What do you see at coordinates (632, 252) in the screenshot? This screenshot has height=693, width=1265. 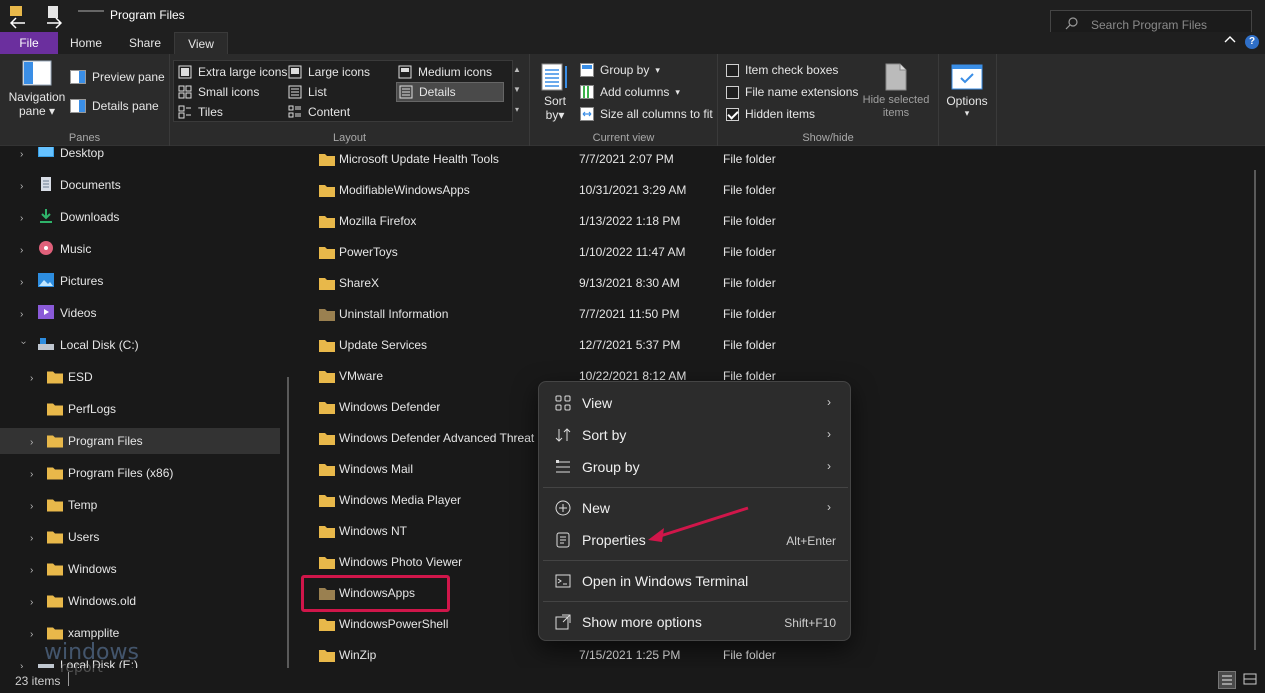 I see `file-date: 1/10/2022 11:47 AM` at bounding box center [632, 252].